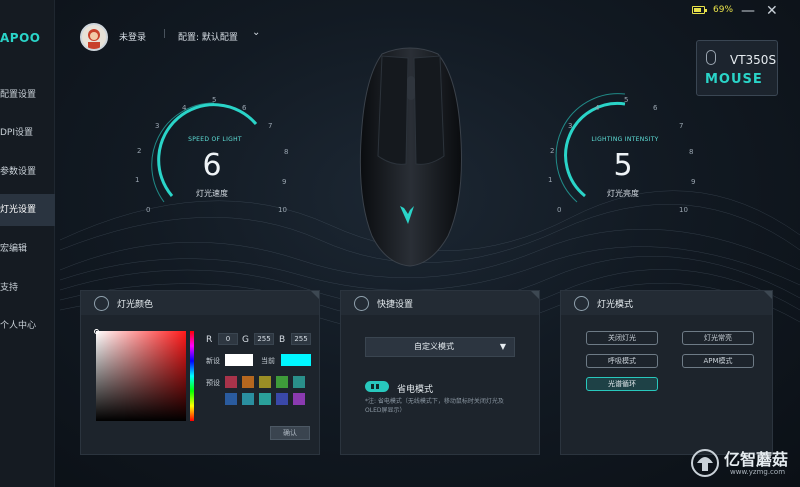 The image size is (800, 487). Describe the element at coordinates (256, 32) in the screenshot. I see `chevron-down-icon: ⌄` at that location.